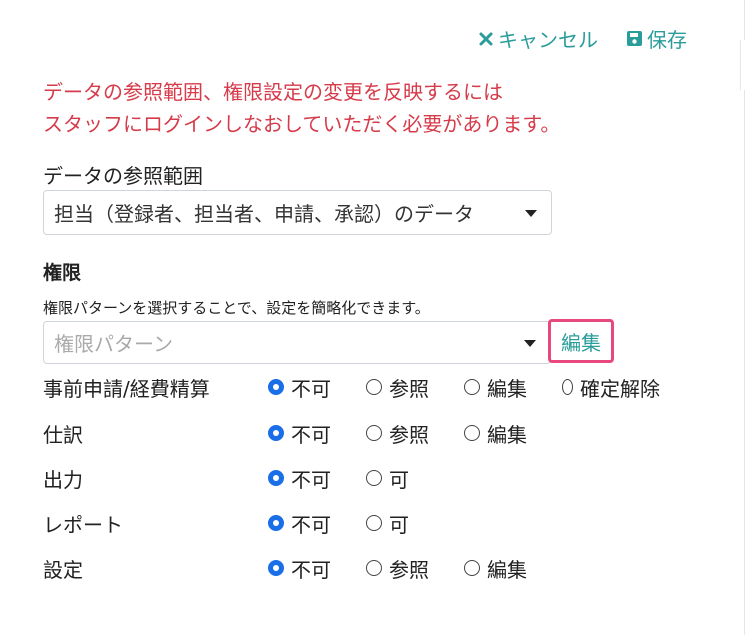 The width and height of the screenshot is (749, 635). Describe the element at coordinates (83, 524) in the screenshot. I see `permission-label: レポート` at that location.